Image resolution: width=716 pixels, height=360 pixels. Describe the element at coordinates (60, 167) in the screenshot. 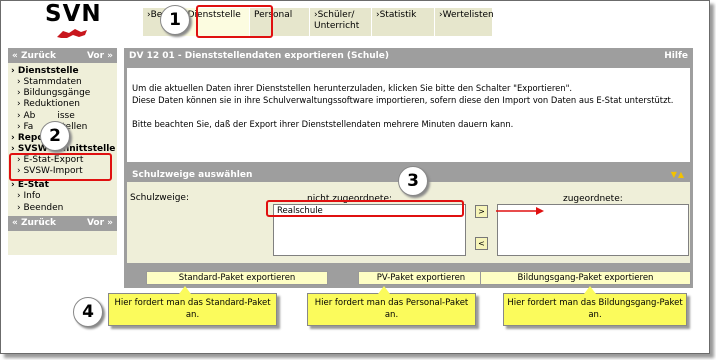

I see `highlight-svsw-section` at that location.